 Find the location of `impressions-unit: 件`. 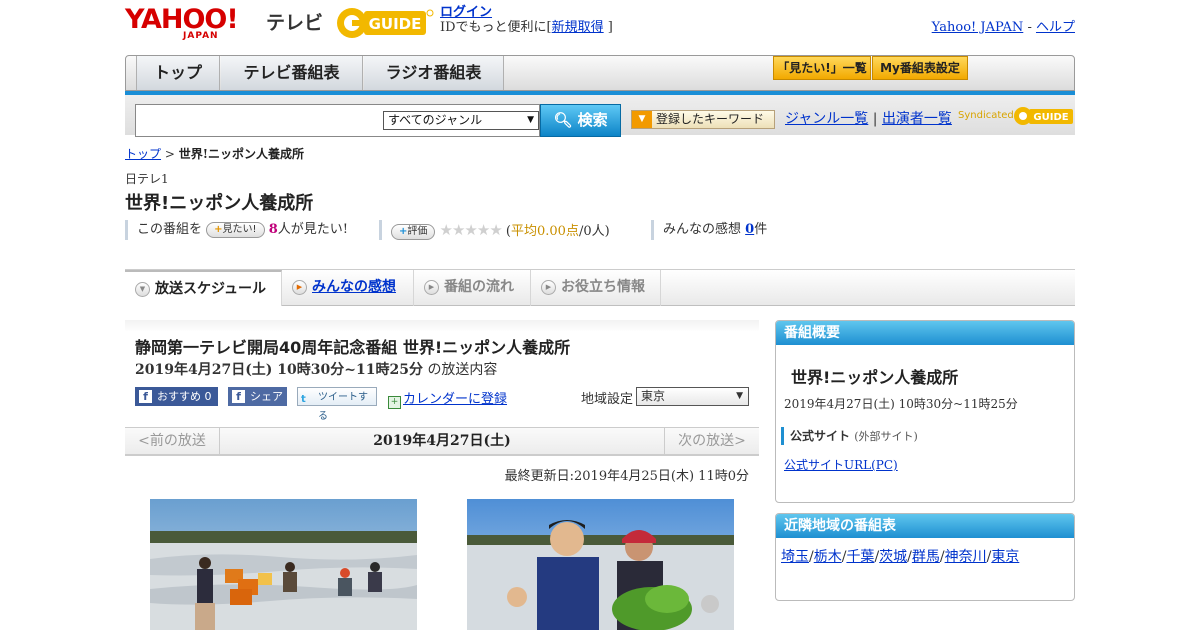

impressions-unit: 件 is located at coordinates (761, 229).